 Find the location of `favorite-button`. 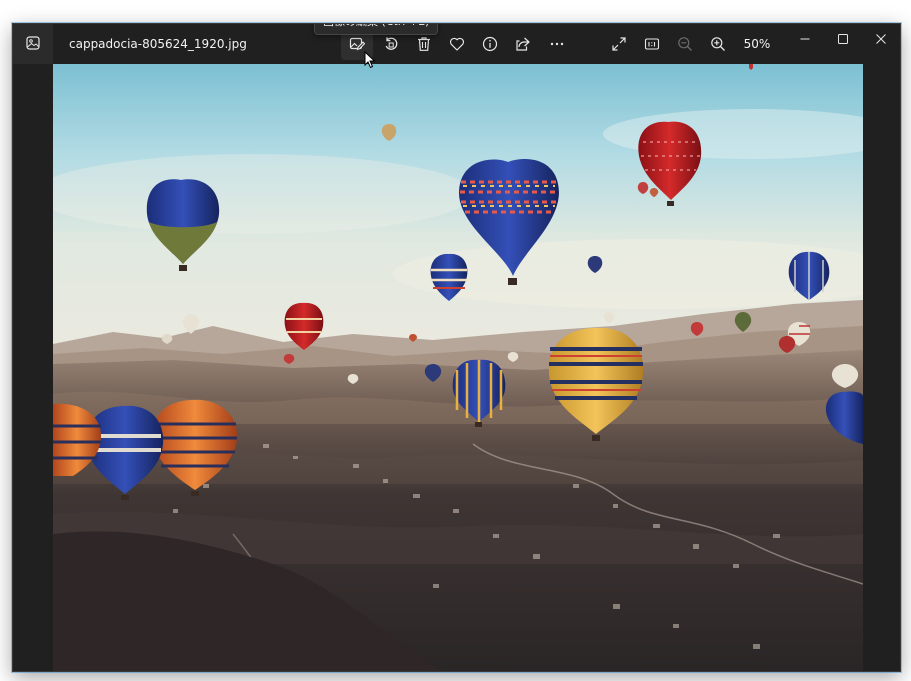

favorite-button is located at coordinates (457, 44).